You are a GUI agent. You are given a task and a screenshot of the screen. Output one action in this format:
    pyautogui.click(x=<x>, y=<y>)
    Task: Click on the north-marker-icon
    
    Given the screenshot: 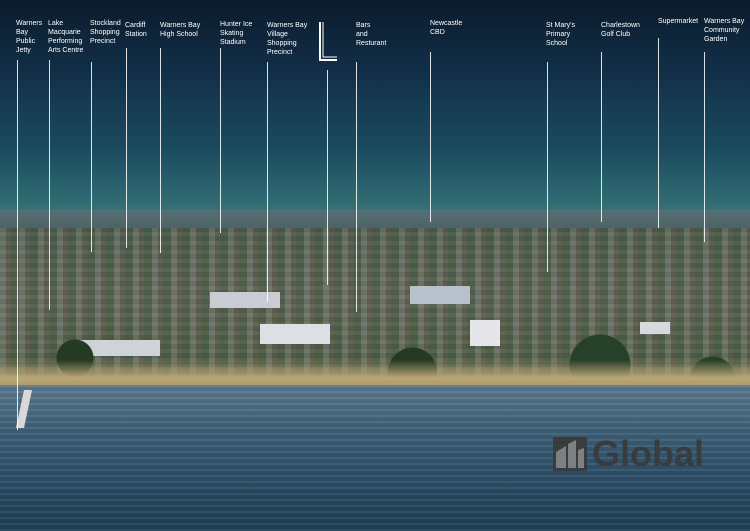 What is the action you would take?
    pyautogui.click(x=328, y=41)
    